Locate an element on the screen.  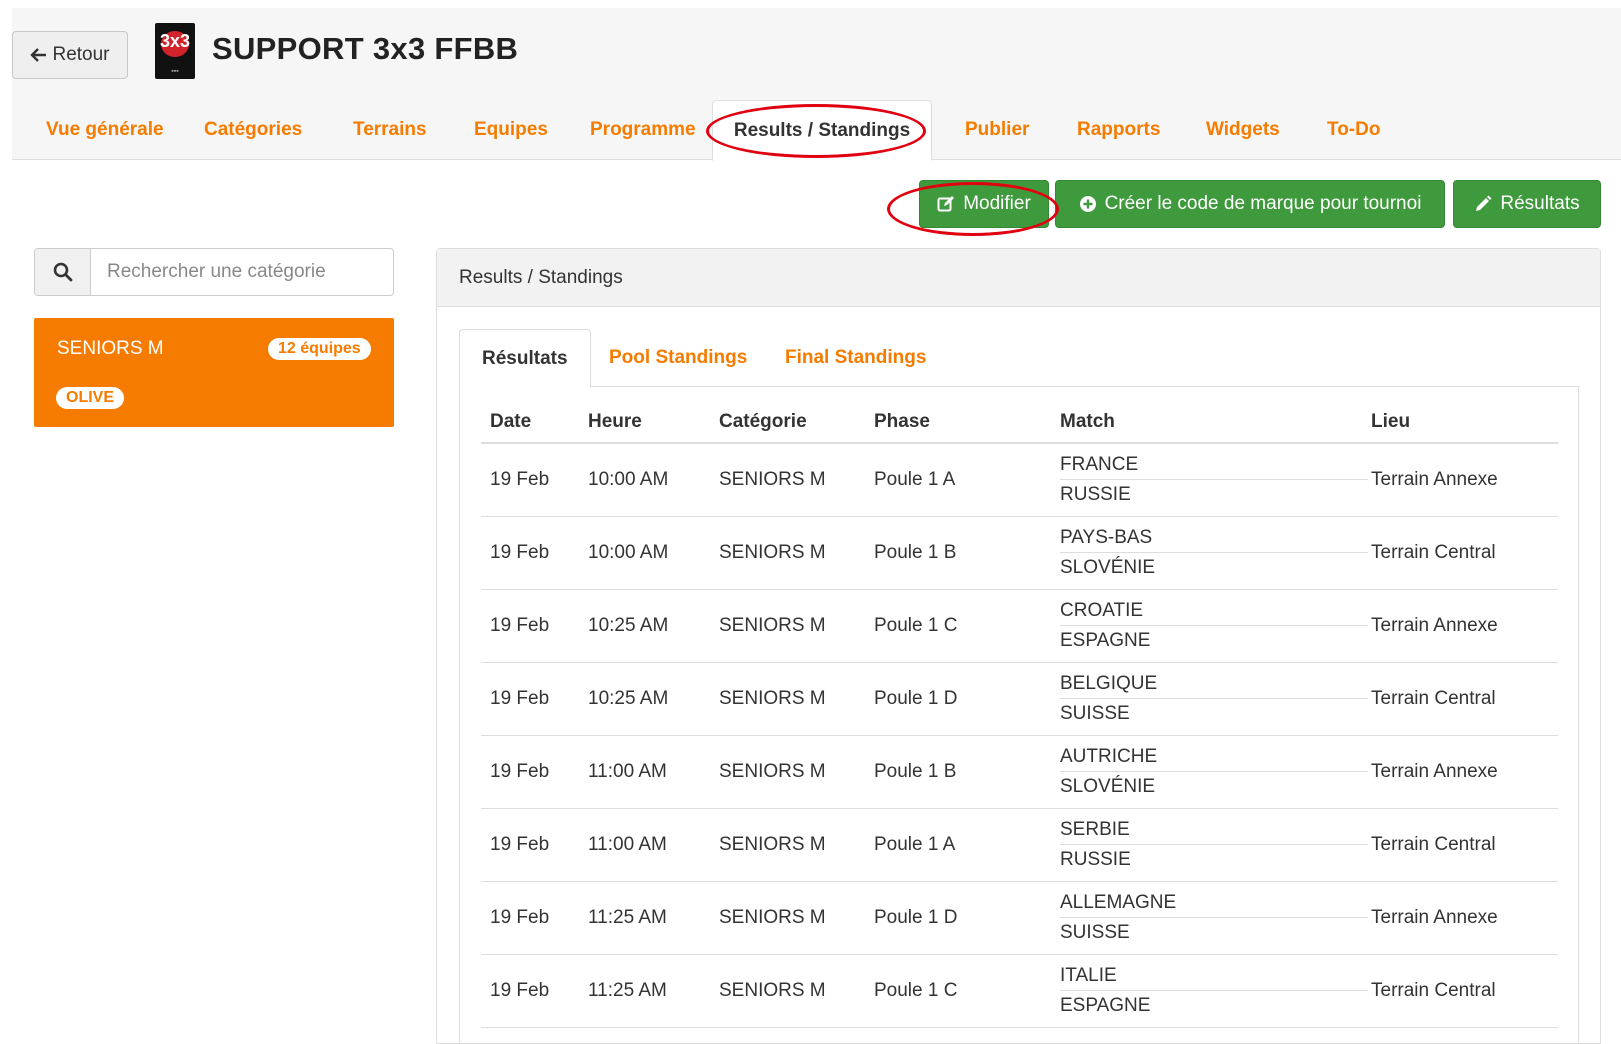
home-team: PAYS-BAS is located at coordinates (1214, 538).